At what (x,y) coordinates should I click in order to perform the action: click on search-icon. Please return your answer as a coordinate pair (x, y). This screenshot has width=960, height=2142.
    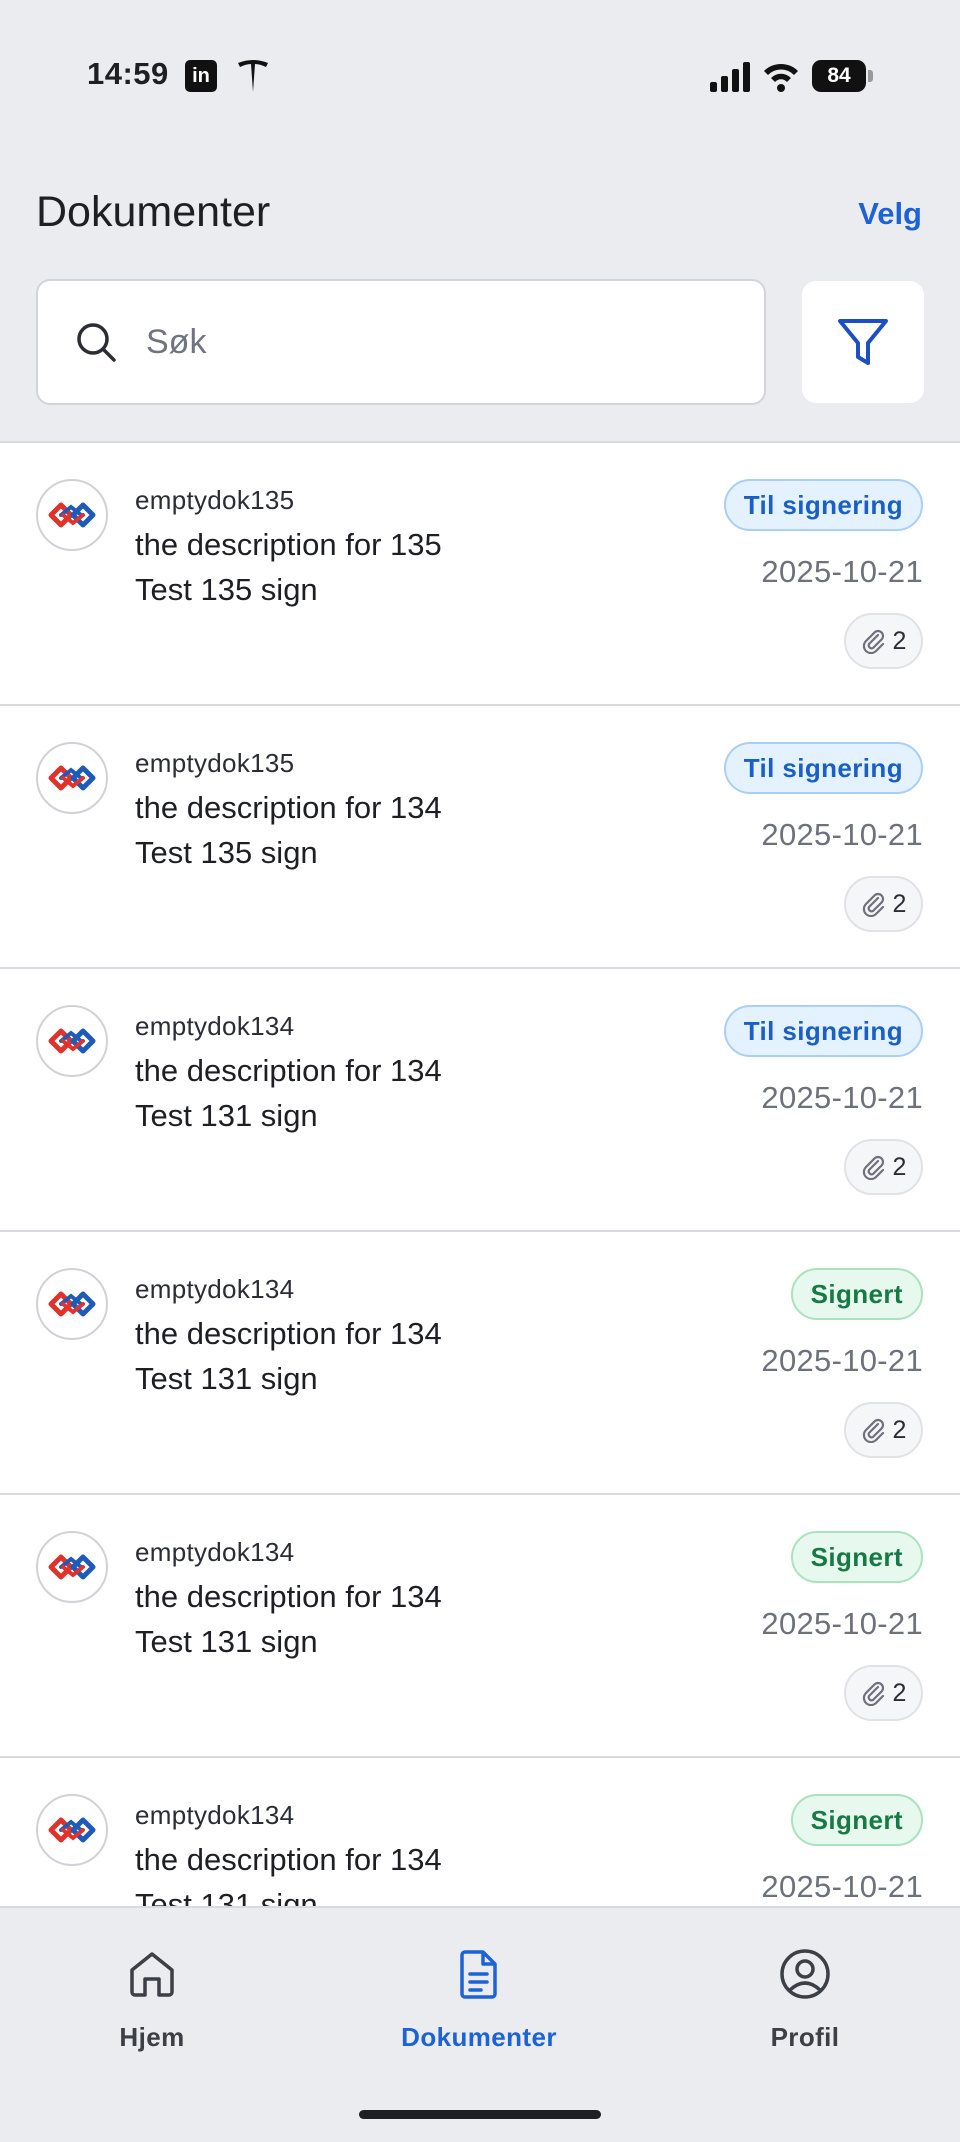
    Looking at the image, I should click on (96, 342).